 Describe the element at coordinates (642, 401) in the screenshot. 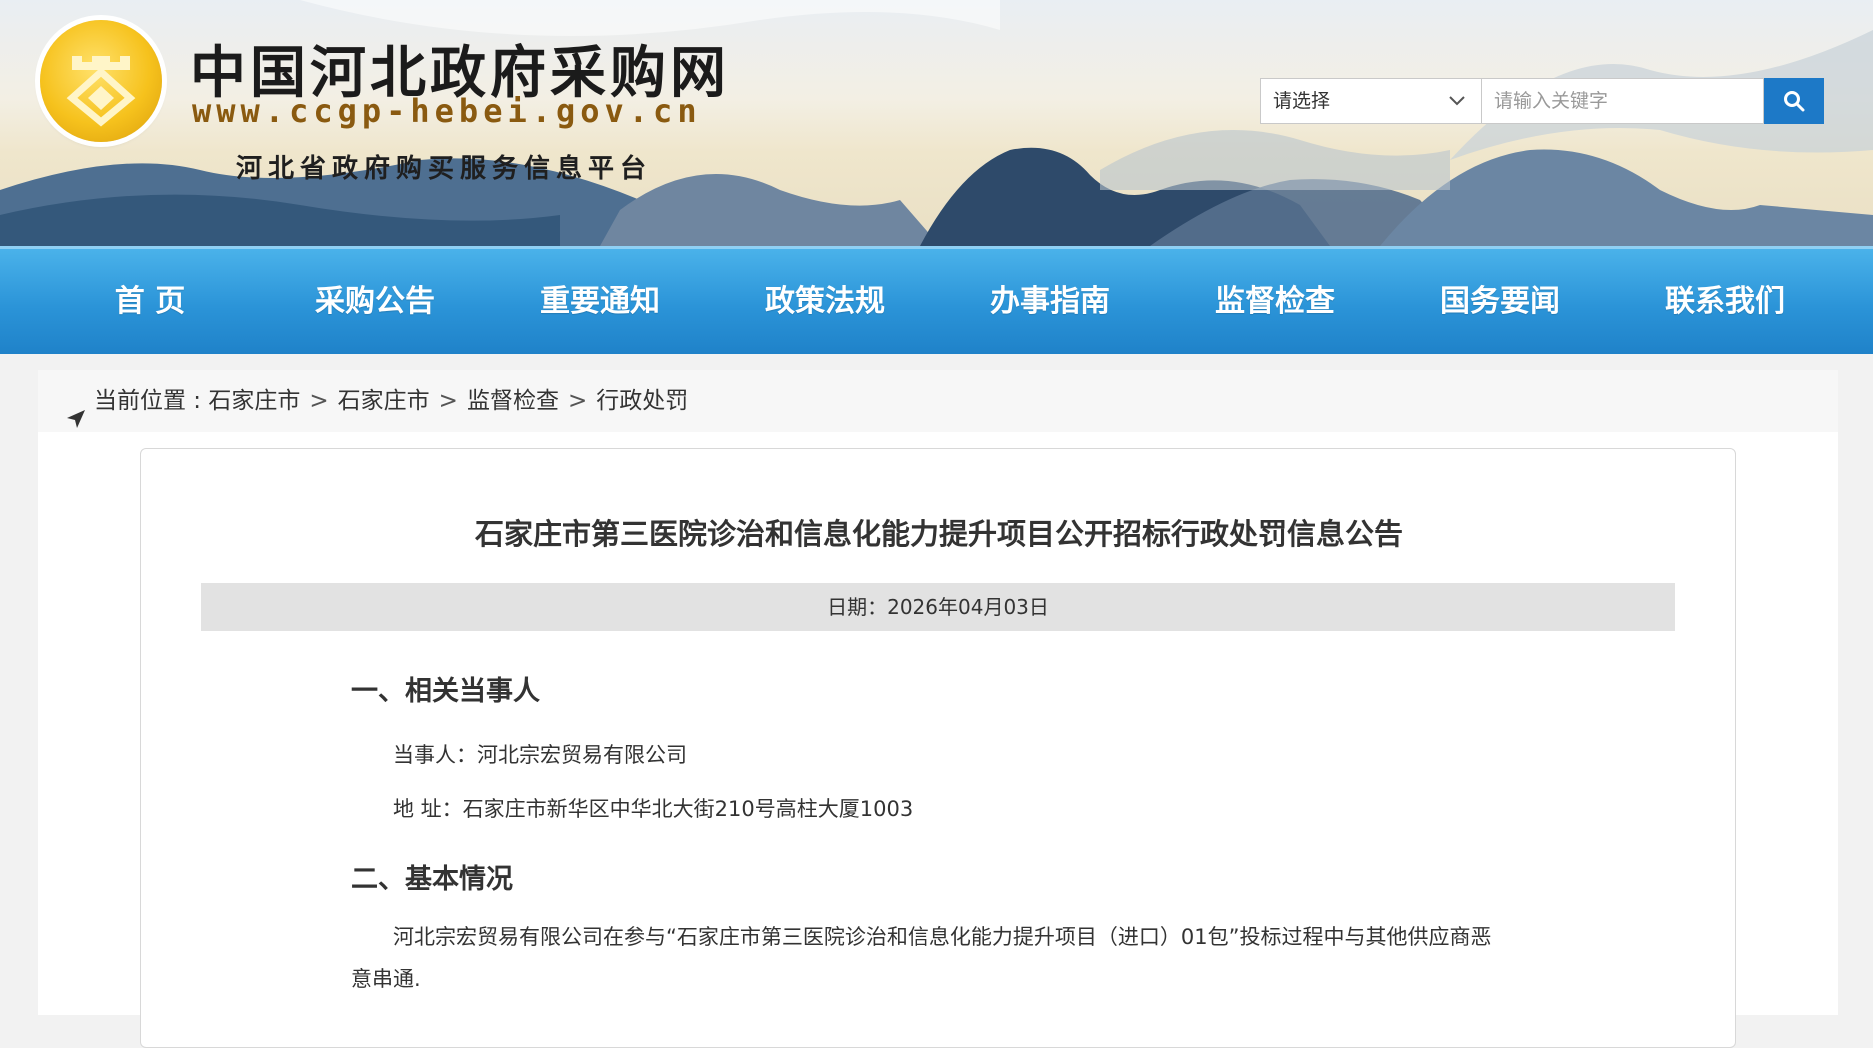

I see `breadcrumb-item-current: 行政处罚` at that location.